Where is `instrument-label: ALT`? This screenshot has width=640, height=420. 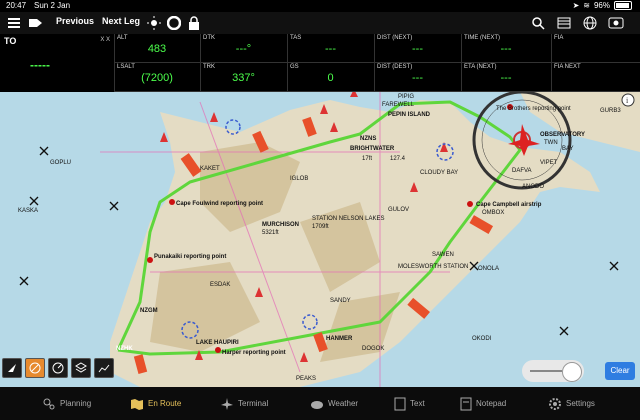 instrument-label: ALT is located at coordinates (122, 38).